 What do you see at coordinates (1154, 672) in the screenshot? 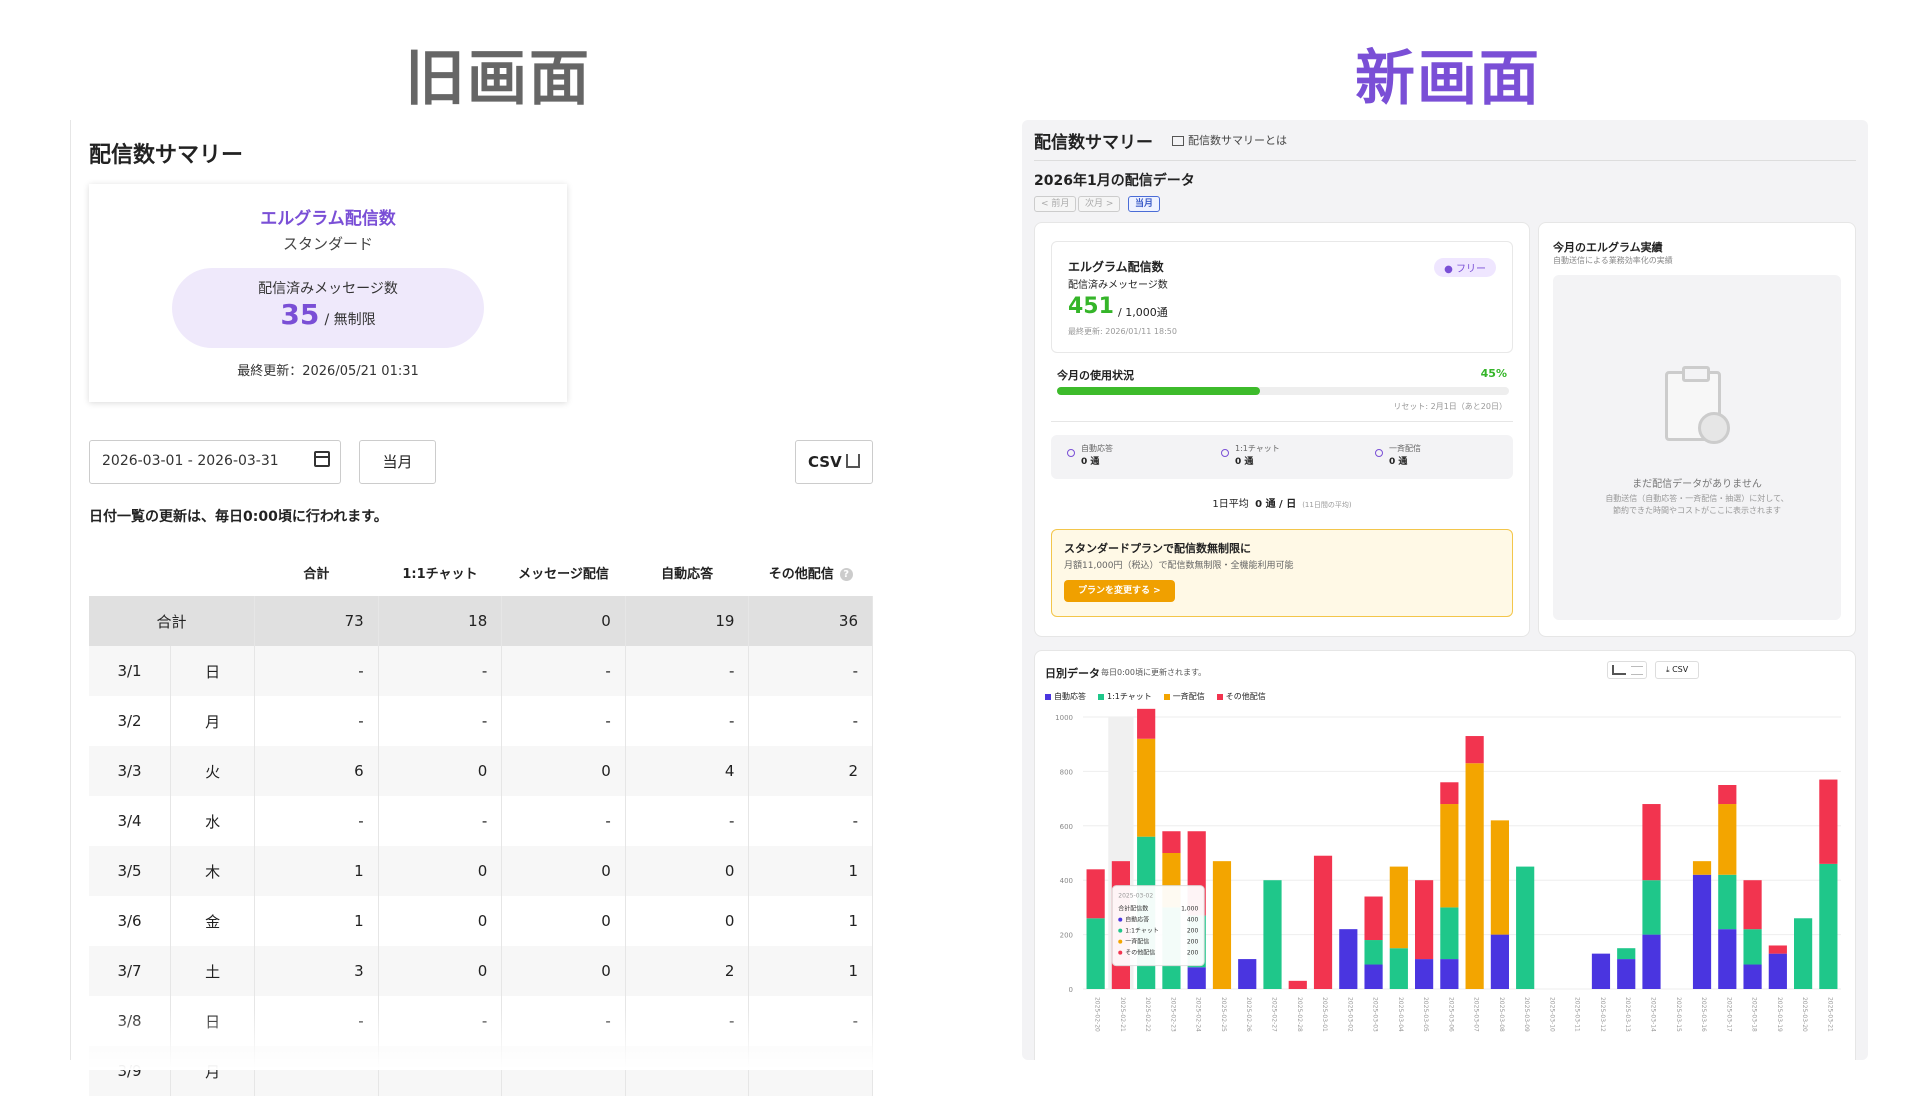
I see `daily-note: 毎日0:00頃に更新されます。` at bounding box center [1154, 672].